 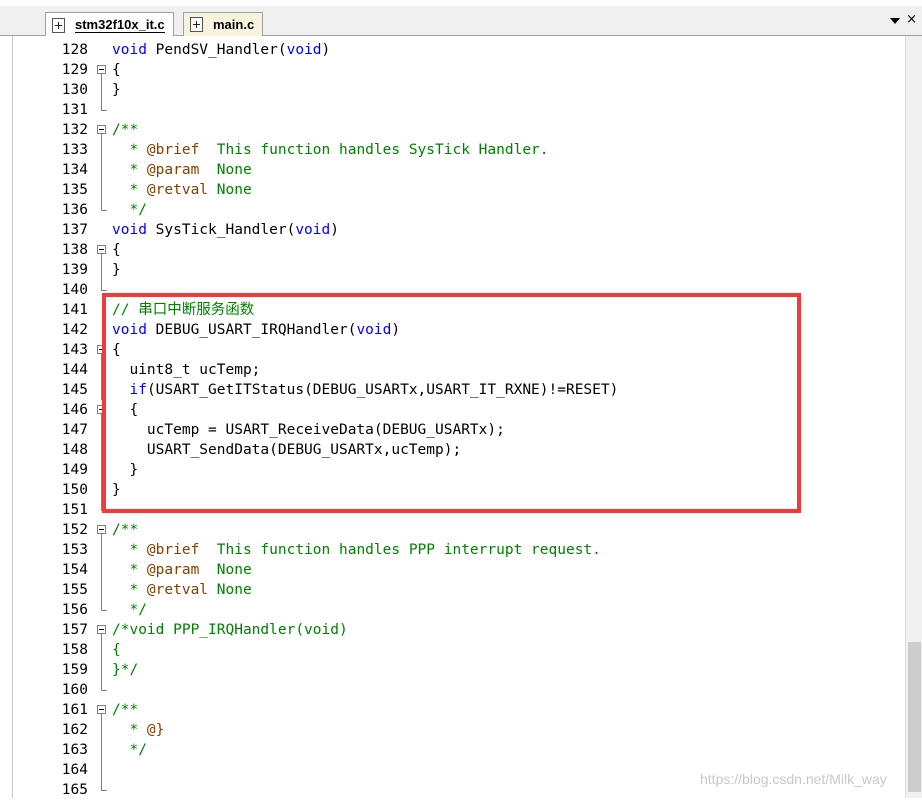 What do you see at coordinates (452, 170) in the screenshot?
I see `code-line: 134 * @param None` at bounding box center [452, 170].